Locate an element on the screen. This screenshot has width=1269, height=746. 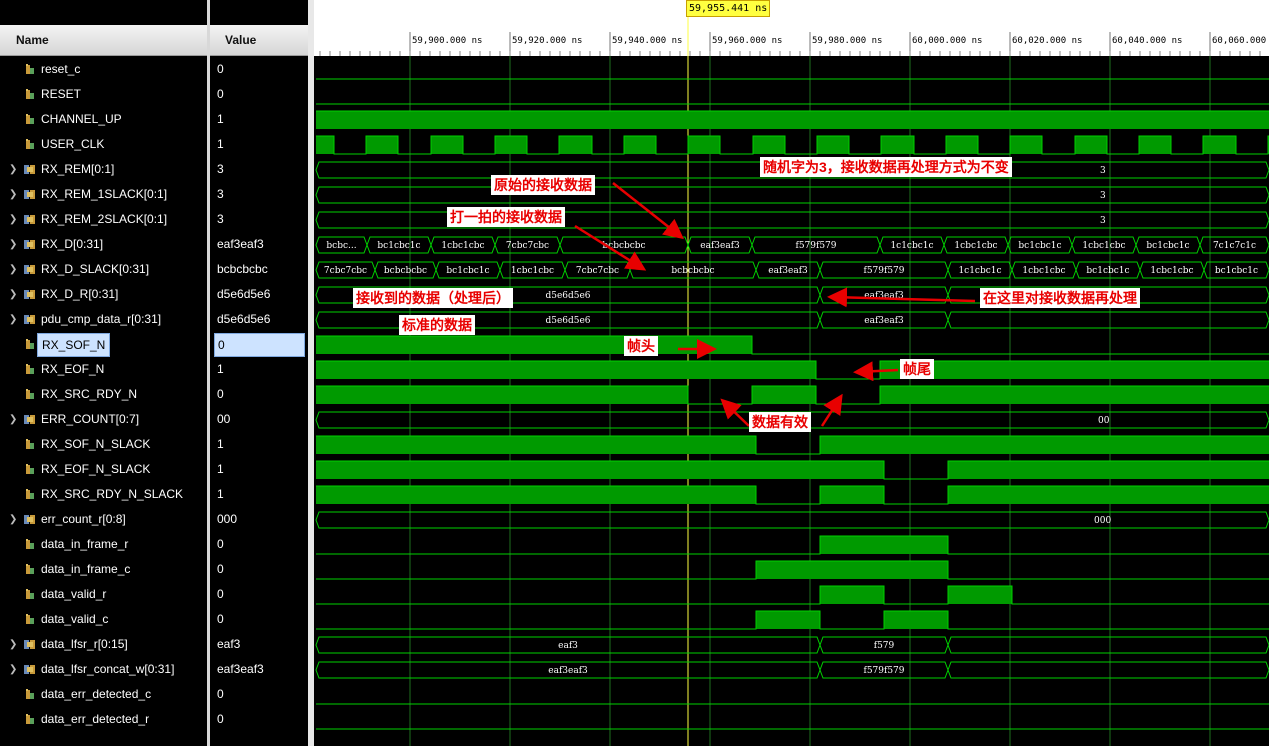
signal-row: ❯ RX_REM[0:1] is located at coordinates (103, 169).